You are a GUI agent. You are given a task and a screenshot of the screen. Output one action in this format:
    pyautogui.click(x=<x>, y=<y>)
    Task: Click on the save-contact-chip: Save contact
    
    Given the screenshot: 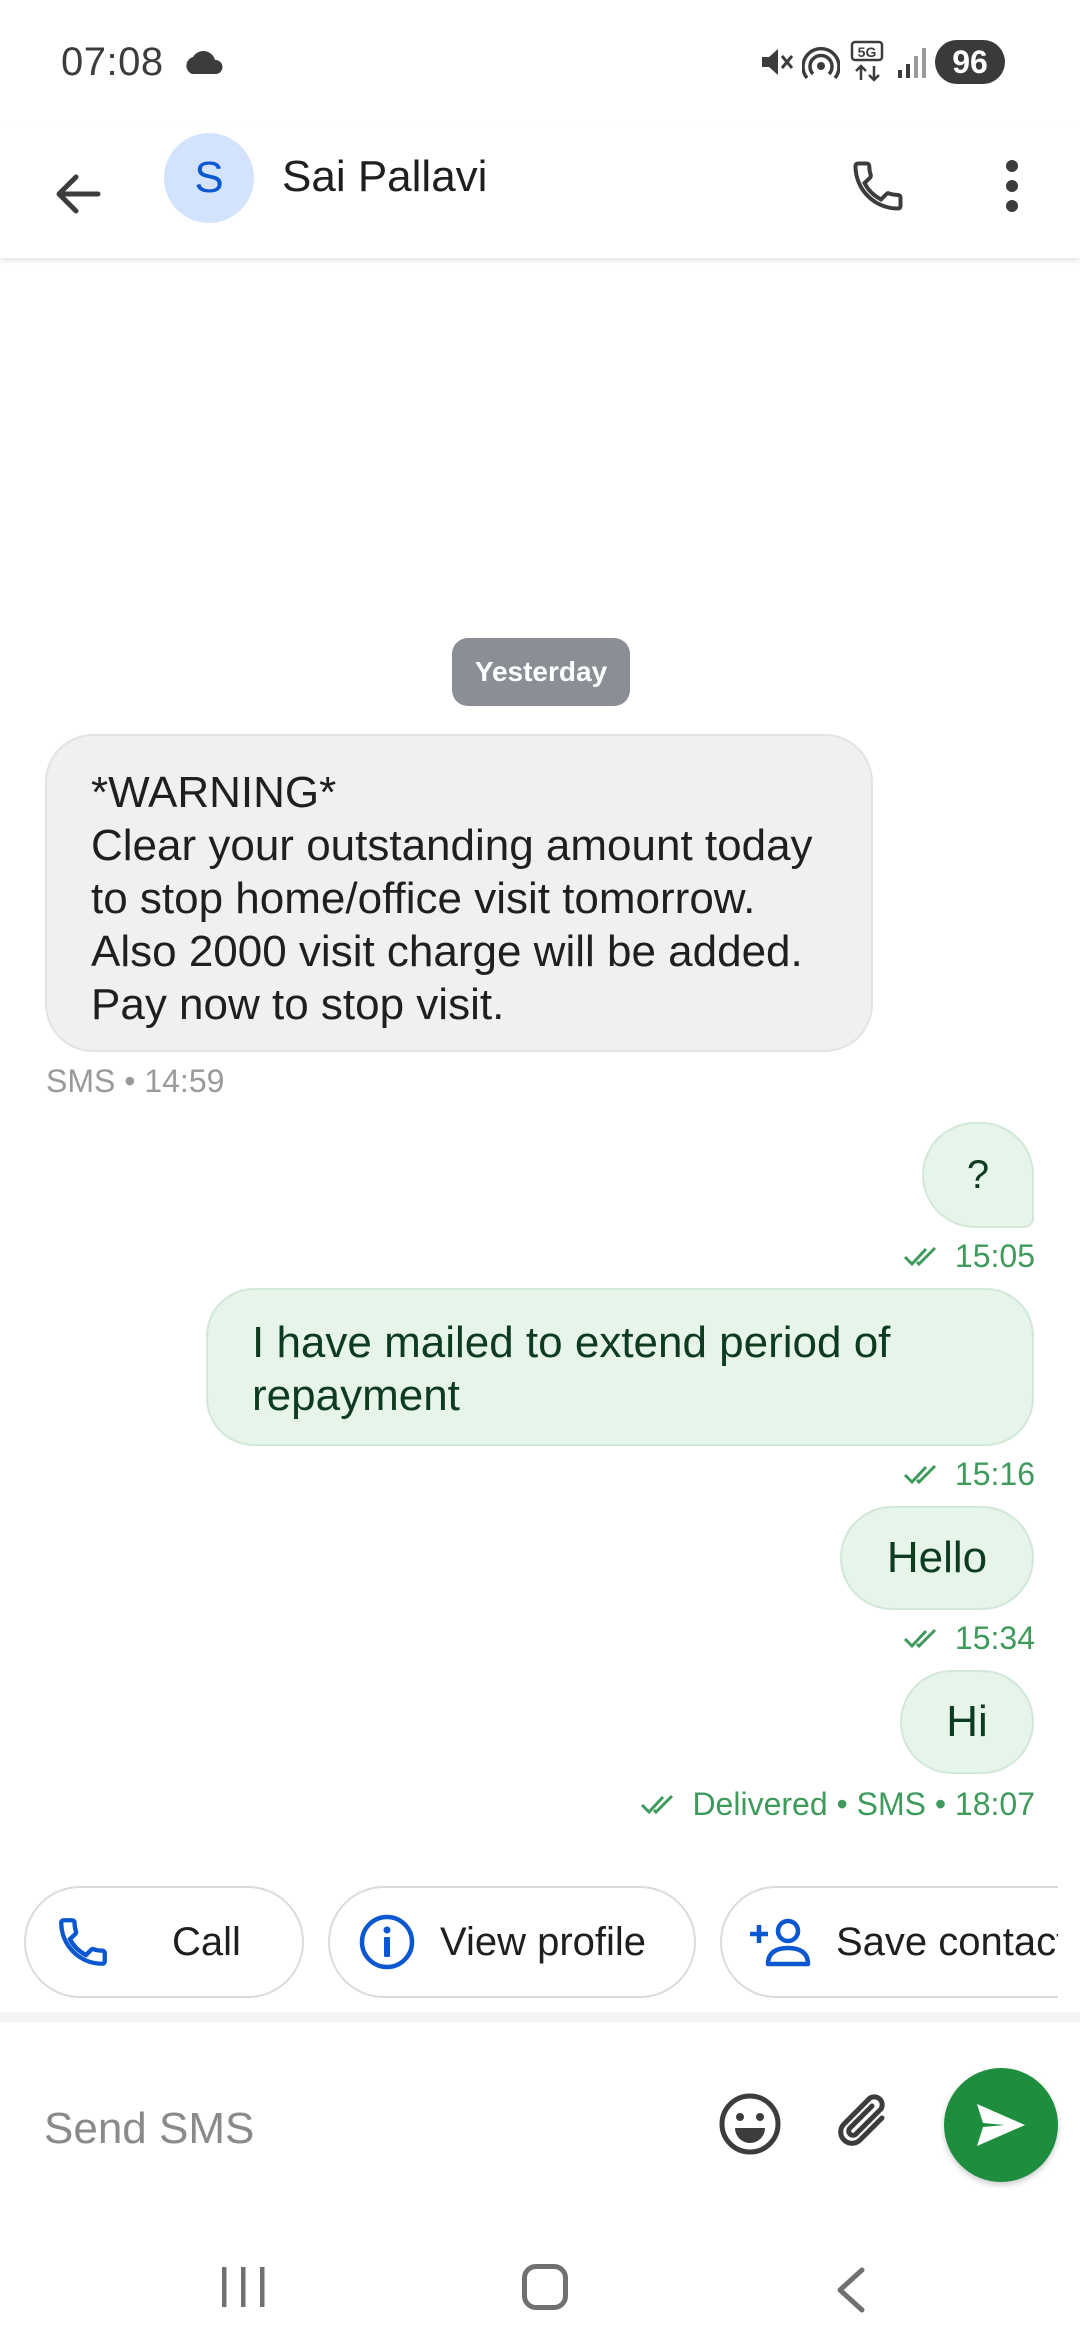 What is the action you would take?
    pyautogui.click(x=889, y=1942)
    